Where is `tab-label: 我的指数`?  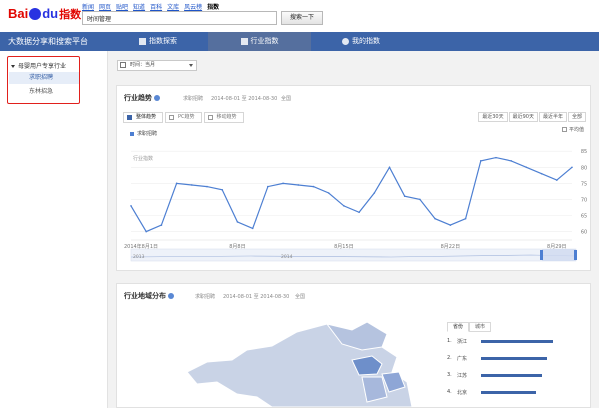
tab-label: 我的指数 is located at coordinates (366, 41).